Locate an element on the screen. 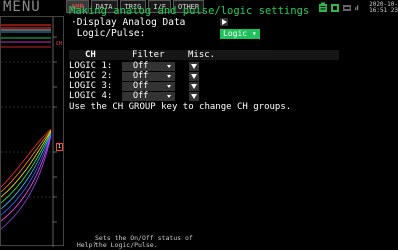  clock-time: 16:51 23 is located at coordinates (383, 10).